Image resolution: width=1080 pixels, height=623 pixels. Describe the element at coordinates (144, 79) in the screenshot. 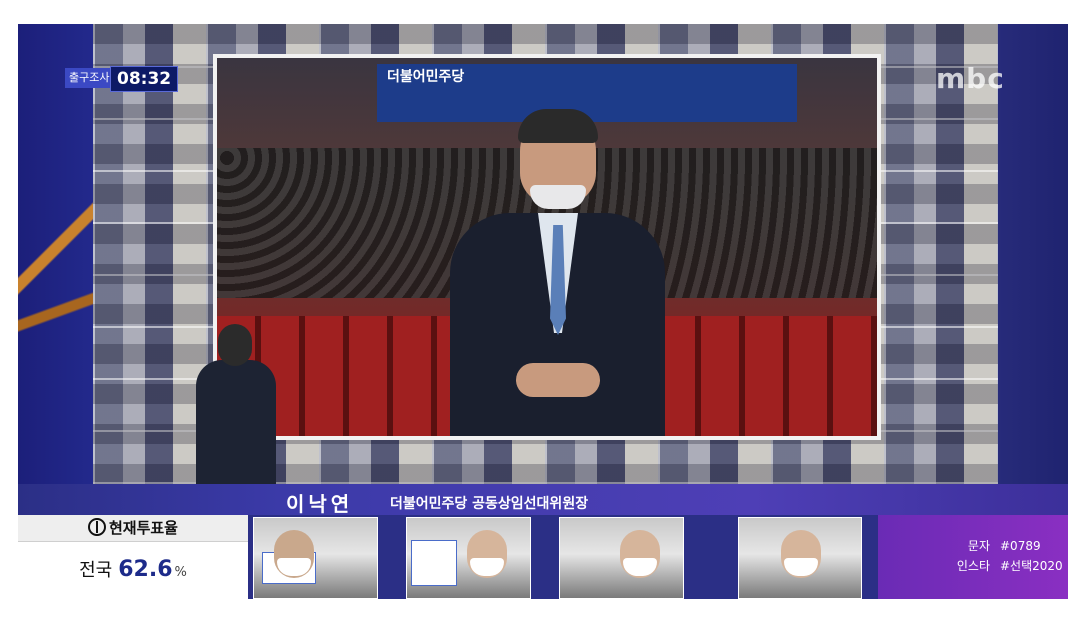

I see `broadcast-clock: 08:32` at that location.